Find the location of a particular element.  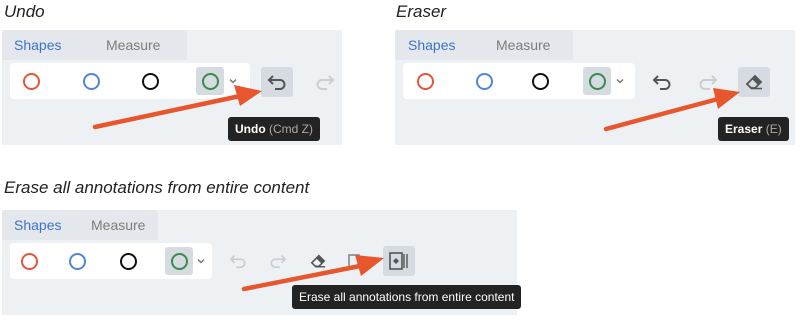

caption-undo: Undo is located at coordinates (24, 11).